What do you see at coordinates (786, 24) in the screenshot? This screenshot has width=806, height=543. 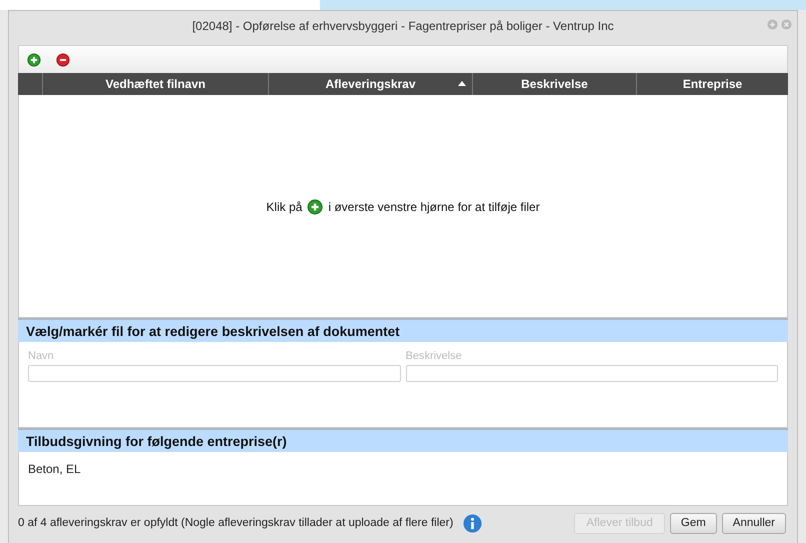 I see `close-icon` at bounding box center [786, 24].